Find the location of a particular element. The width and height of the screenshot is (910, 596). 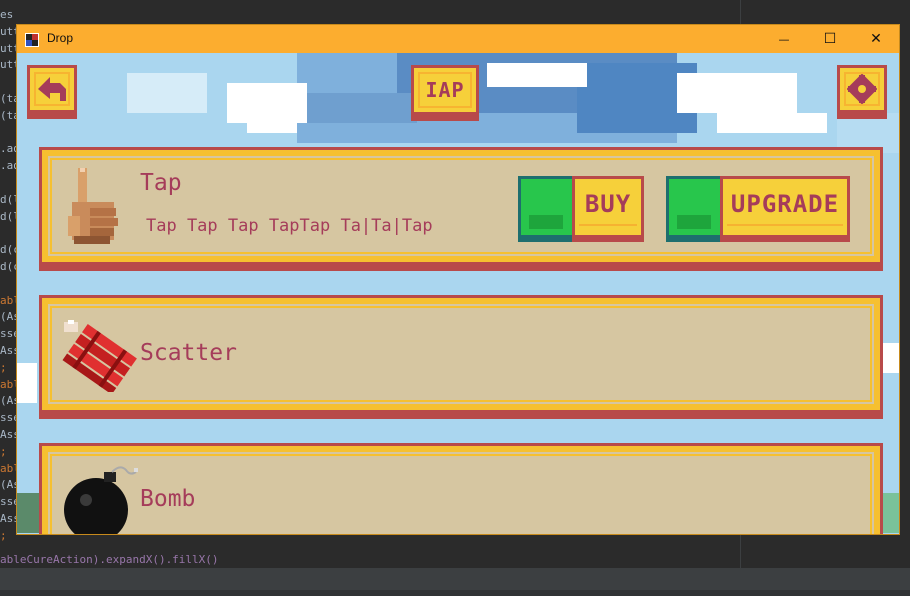

close-button: ✕ is located at coordinates (876, 39).